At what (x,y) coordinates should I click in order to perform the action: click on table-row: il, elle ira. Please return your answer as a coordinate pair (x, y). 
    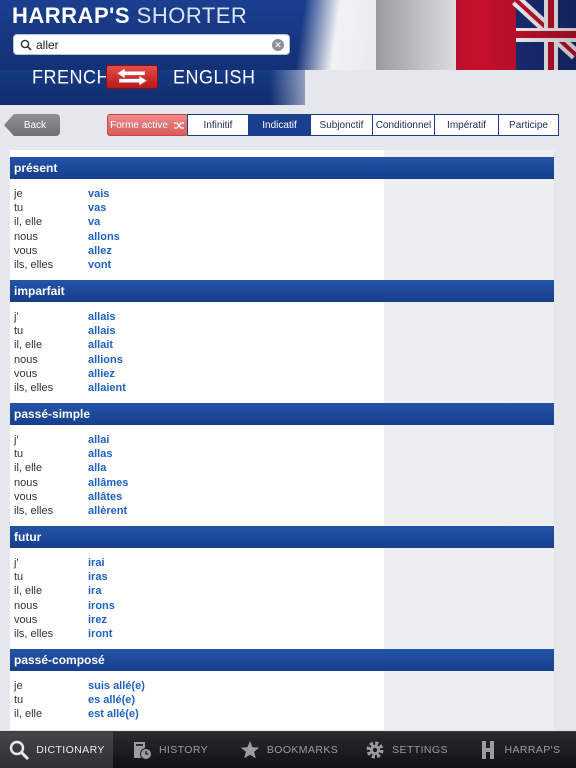
    Looking at the image, I should click on (58, 591).